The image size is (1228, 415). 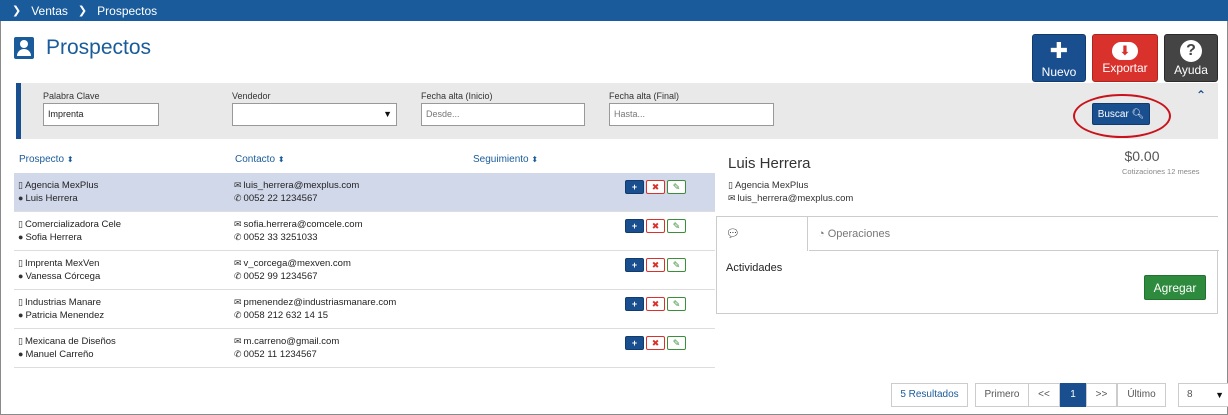 I want to click on row-company: Agencia MexPlus, so click(x=61, y=185).